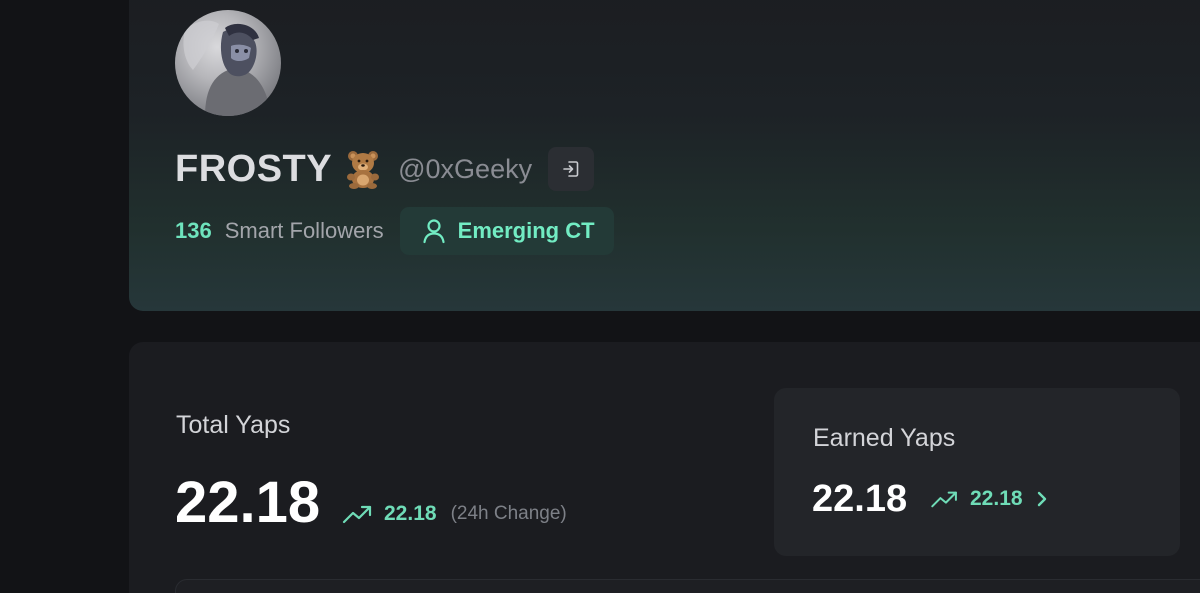 The width and height of the screenshot is (1200, 593). What do you see at coordinates (233, 425) in the screenshot?
I see `total-yaps-title: Total Yaps` at bounding box center [233, 425].